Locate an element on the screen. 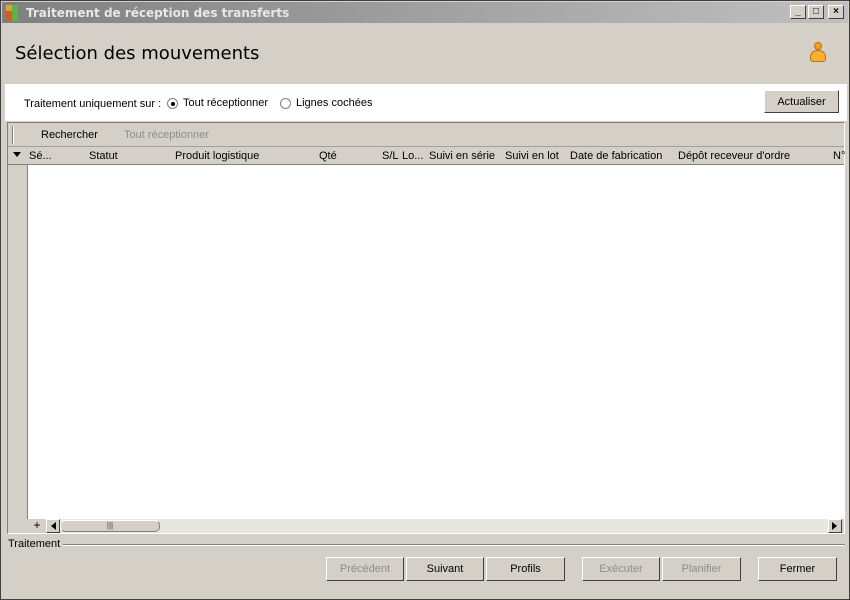 The image size is (850, 600). processing-section-label: Traitement is located at coordinates (34, 544).